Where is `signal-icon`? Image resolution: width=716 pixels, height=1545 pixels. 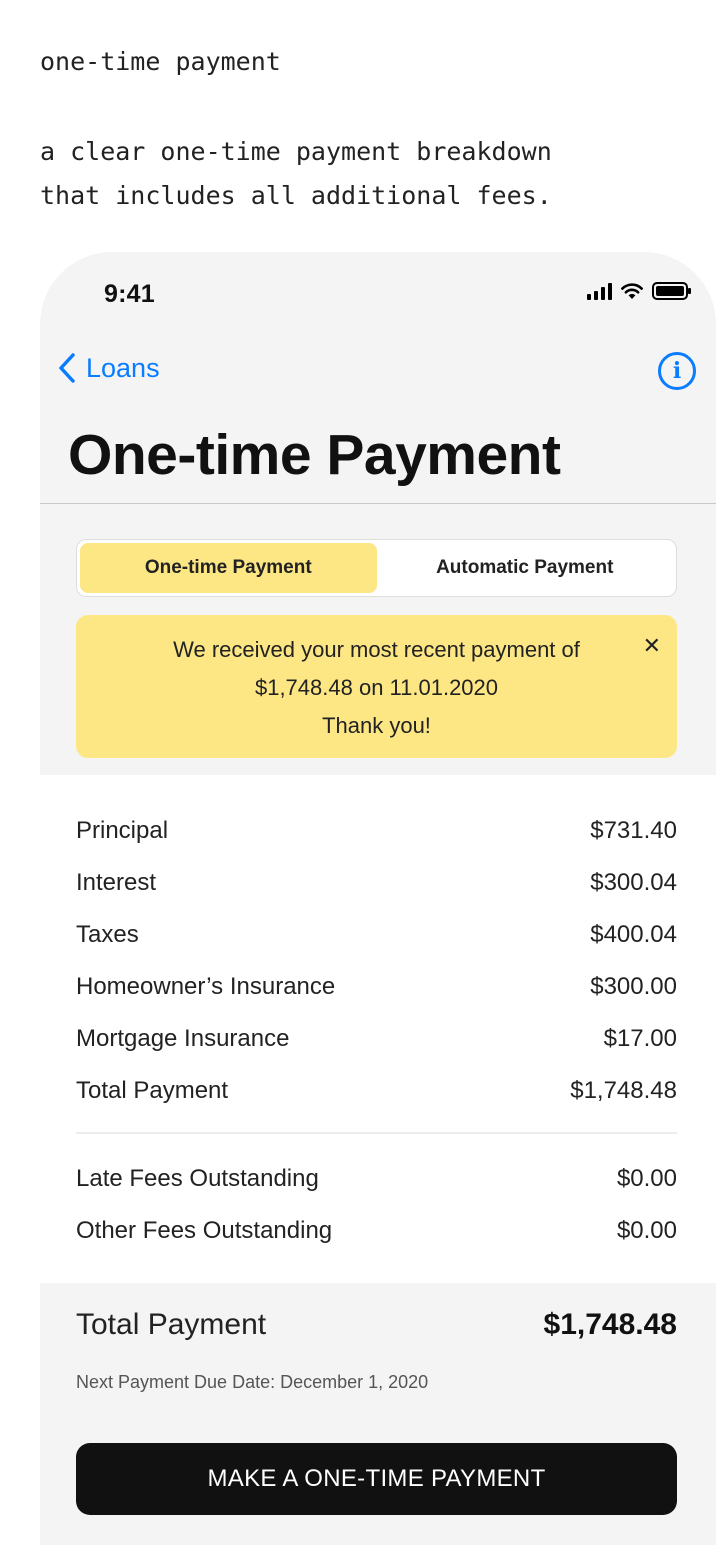 signal-icon is located at coordinates (599, 291).